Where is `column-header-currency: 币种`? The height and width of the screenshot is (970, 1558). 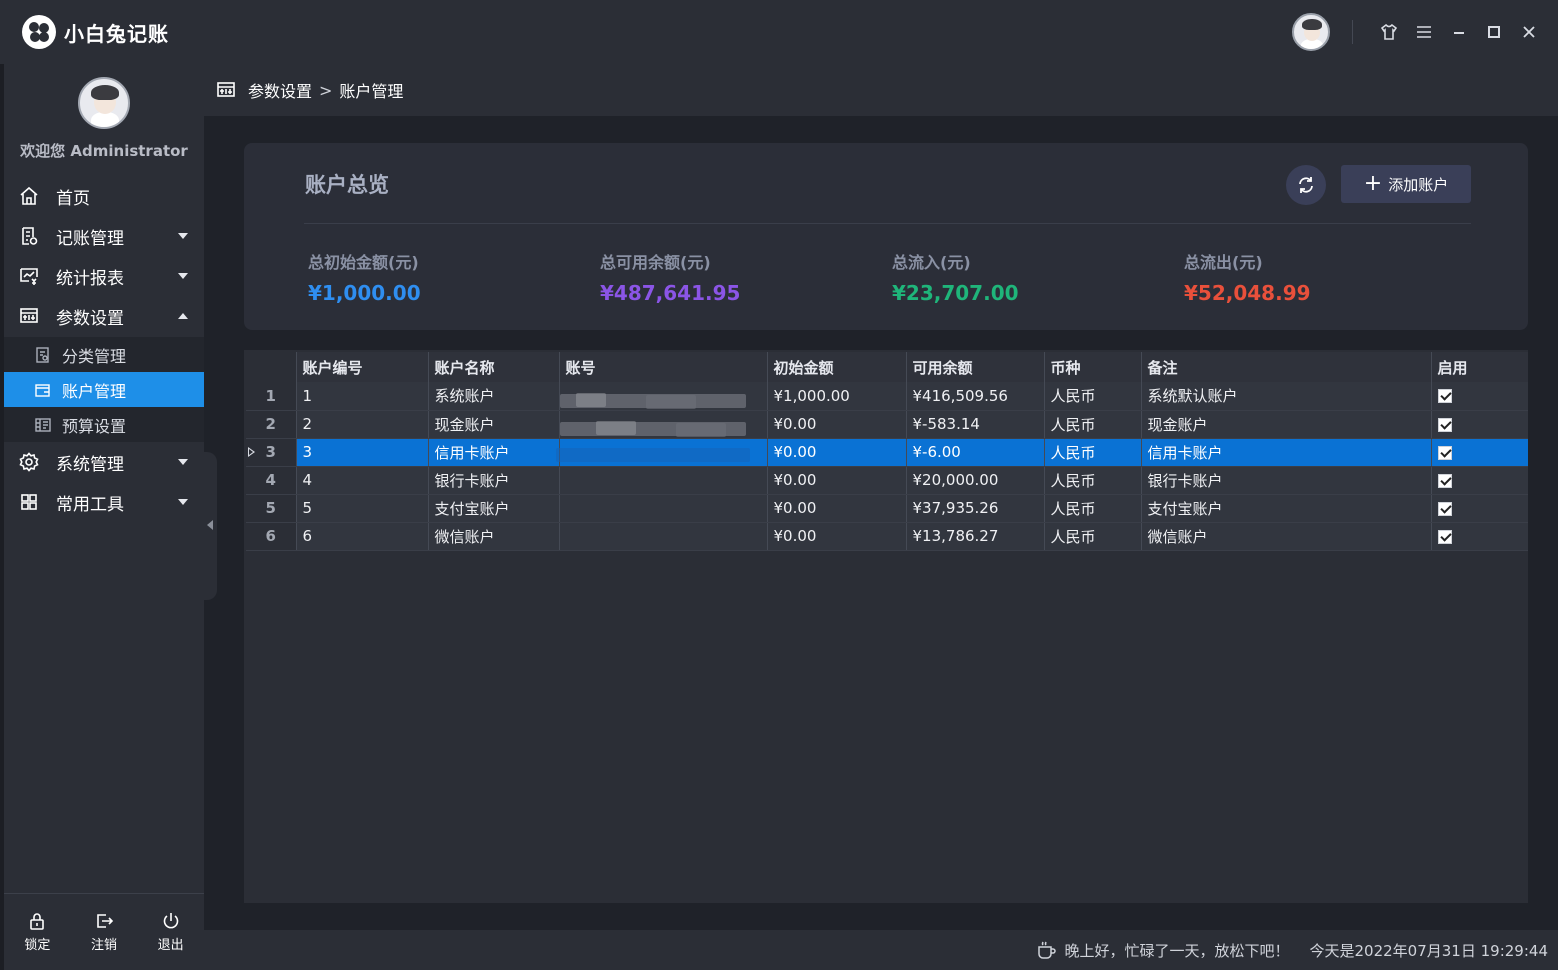
column-header-currency: 币种 is located at coordinates (1093, 367).